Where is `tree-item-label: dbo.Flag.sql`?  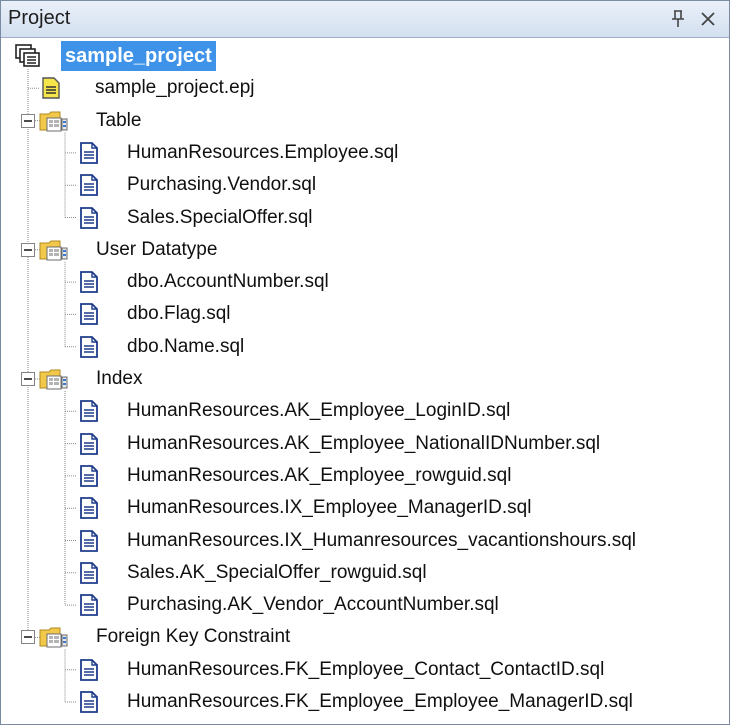 tree-item-label: dbo.Flag.sql is located at coordinates (179, 314).